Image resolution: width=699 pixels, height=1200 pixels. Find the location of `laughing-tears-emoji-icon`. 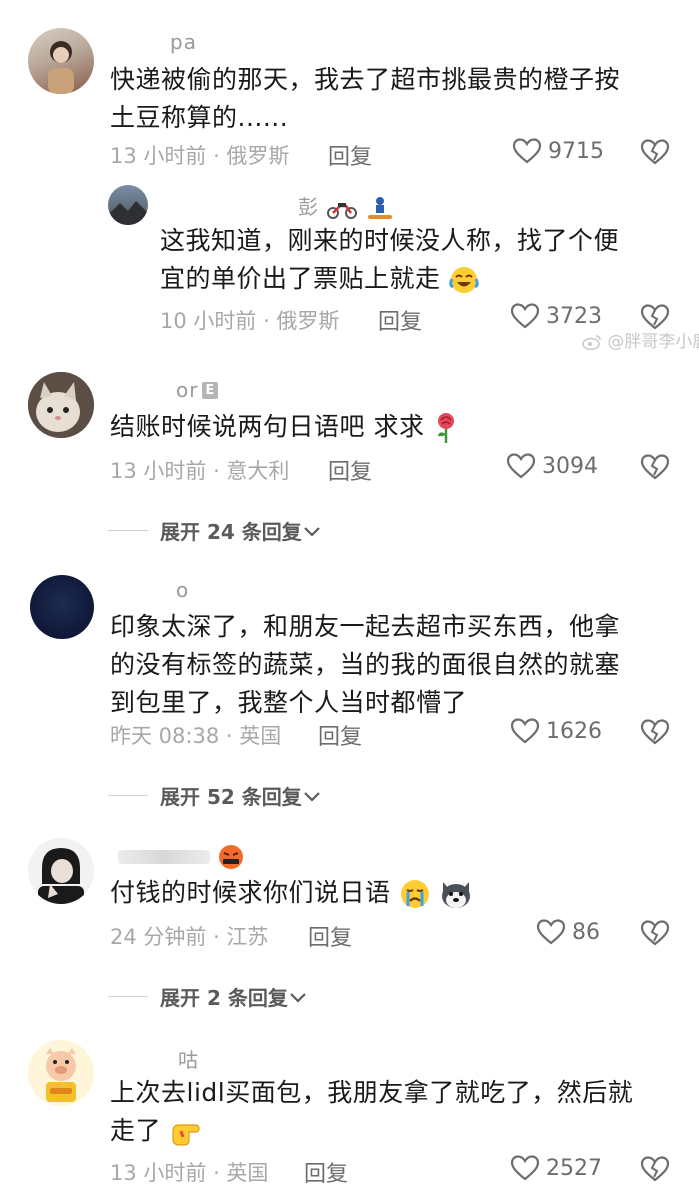

laughing-tears-emoji-icon is located at coordinates (464, 280).